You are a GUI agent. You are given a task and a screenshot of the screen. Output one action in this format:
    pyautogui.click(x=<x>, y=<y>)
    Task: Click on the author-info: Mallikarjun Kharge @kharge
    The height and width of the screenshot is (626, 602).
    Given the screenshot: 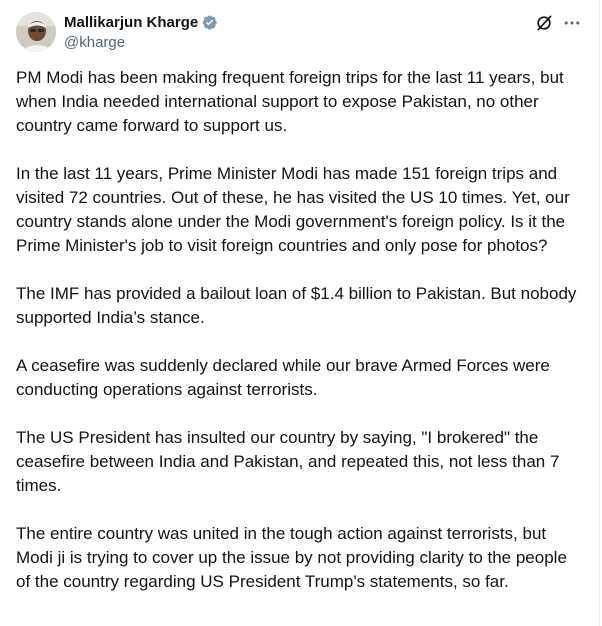 What is the action you would take?
    pyautogui.click(x=141, y=31)
    